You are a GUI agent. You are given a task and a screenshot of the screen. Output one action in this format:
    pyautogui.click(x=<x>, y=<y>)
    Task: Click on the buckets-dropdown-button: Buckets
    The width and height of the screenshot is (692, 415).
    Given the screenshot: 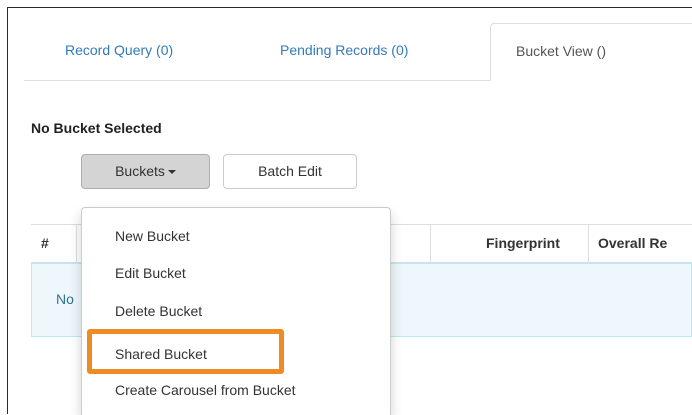 What is the action you would take?
    pyautogui.click(x=145, y=171)
    